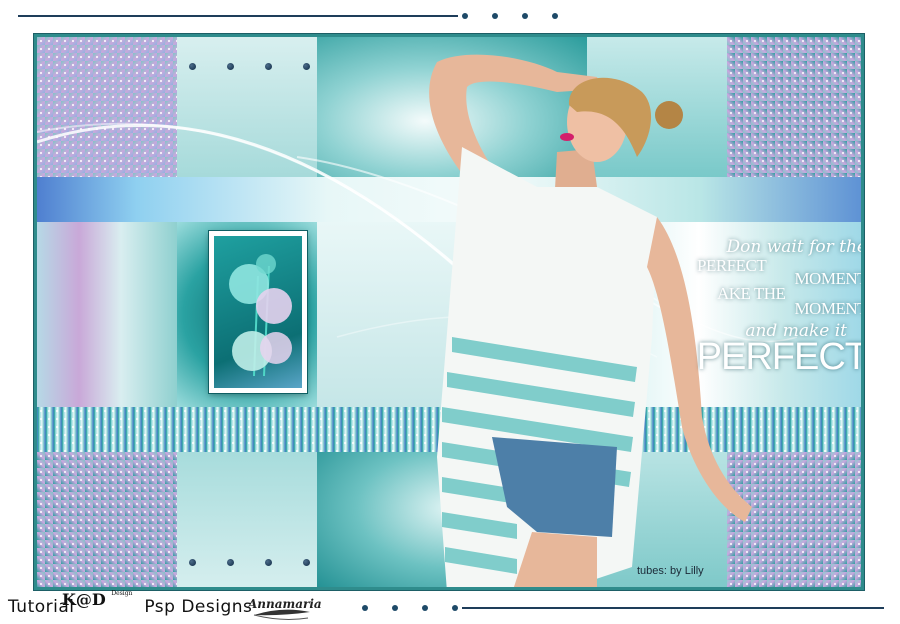  I want to click on psp-designs-text: Psp Designs, so click(198, 607).